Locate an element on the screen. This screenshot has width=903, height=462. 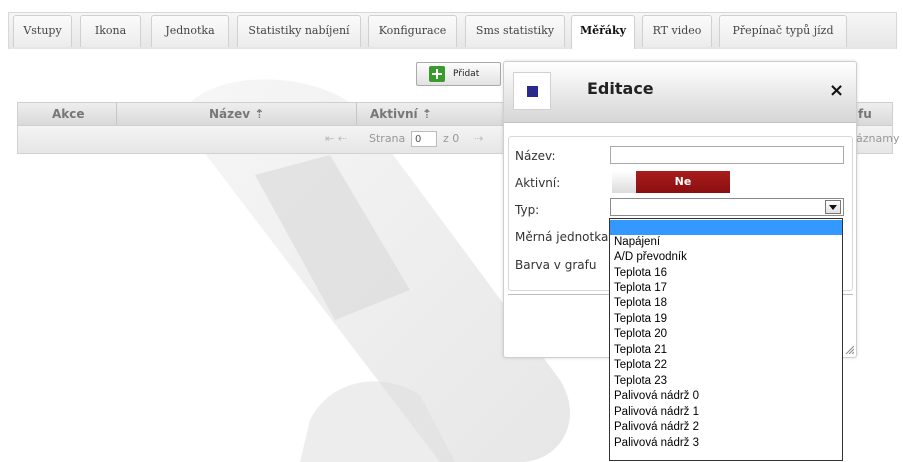
type-option is located at coordinates (726, 227).